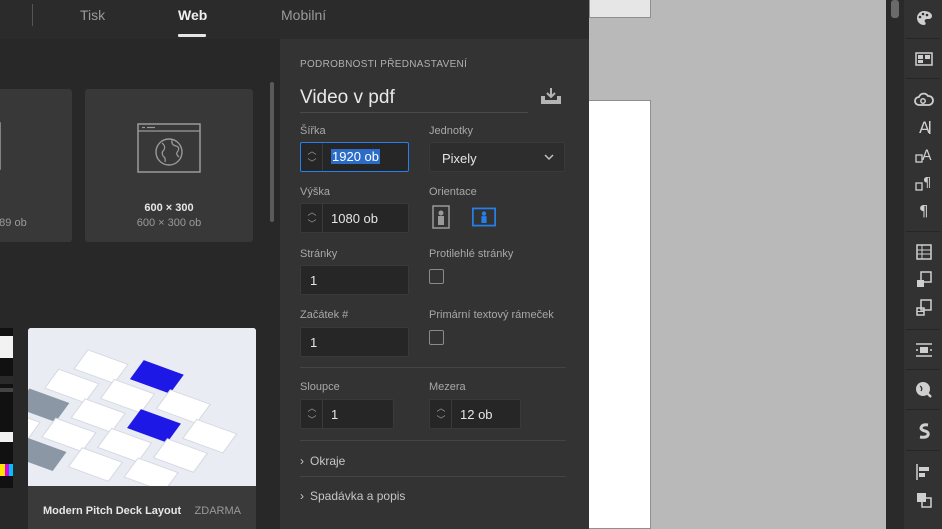 The height and width of the screenshot is (529, 942). Describe the element at coordinates (414, 112) in the screenshot. I see `preset-name-underline` at that location.